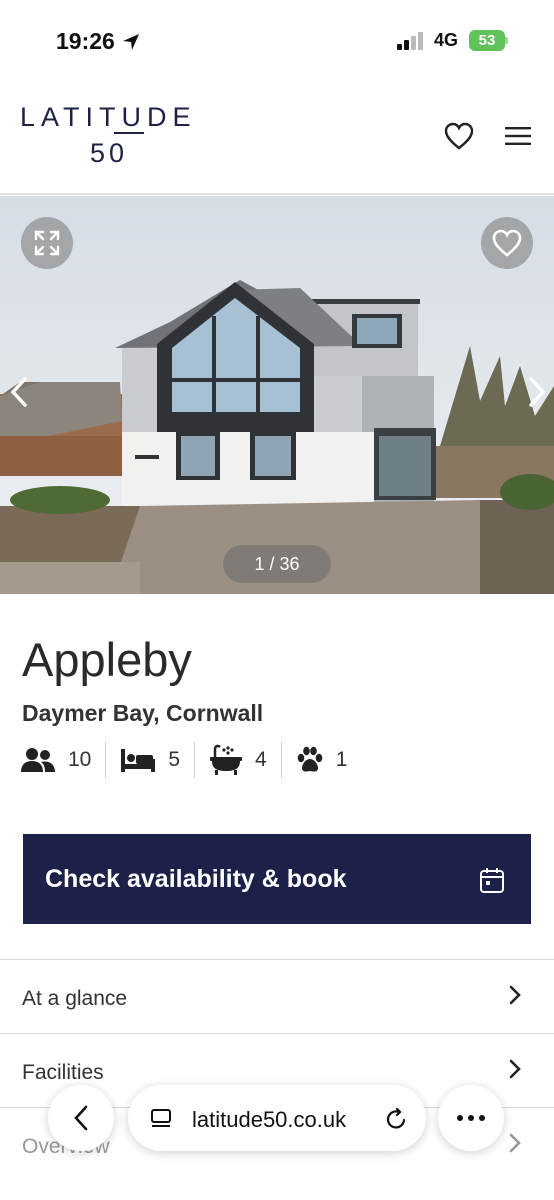  Describe the element at coordinates (459, 136) in the screenshot. I see `favourites-heart-icon` at that location.